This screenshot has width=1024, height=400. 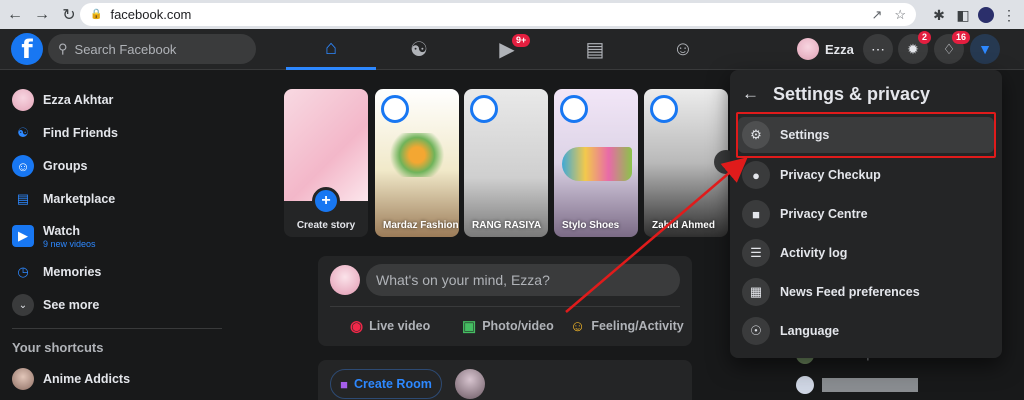 I want to click on address-bar: 🔒 facebook.com ↗ ☆, so click(x=498, y=14).